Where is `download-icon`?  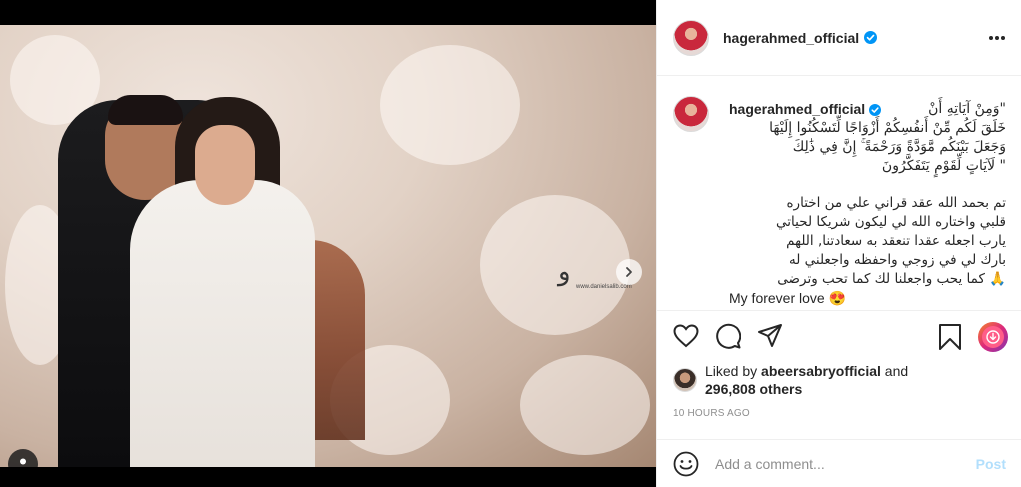 download-icon is located at coordinates (993, 337).